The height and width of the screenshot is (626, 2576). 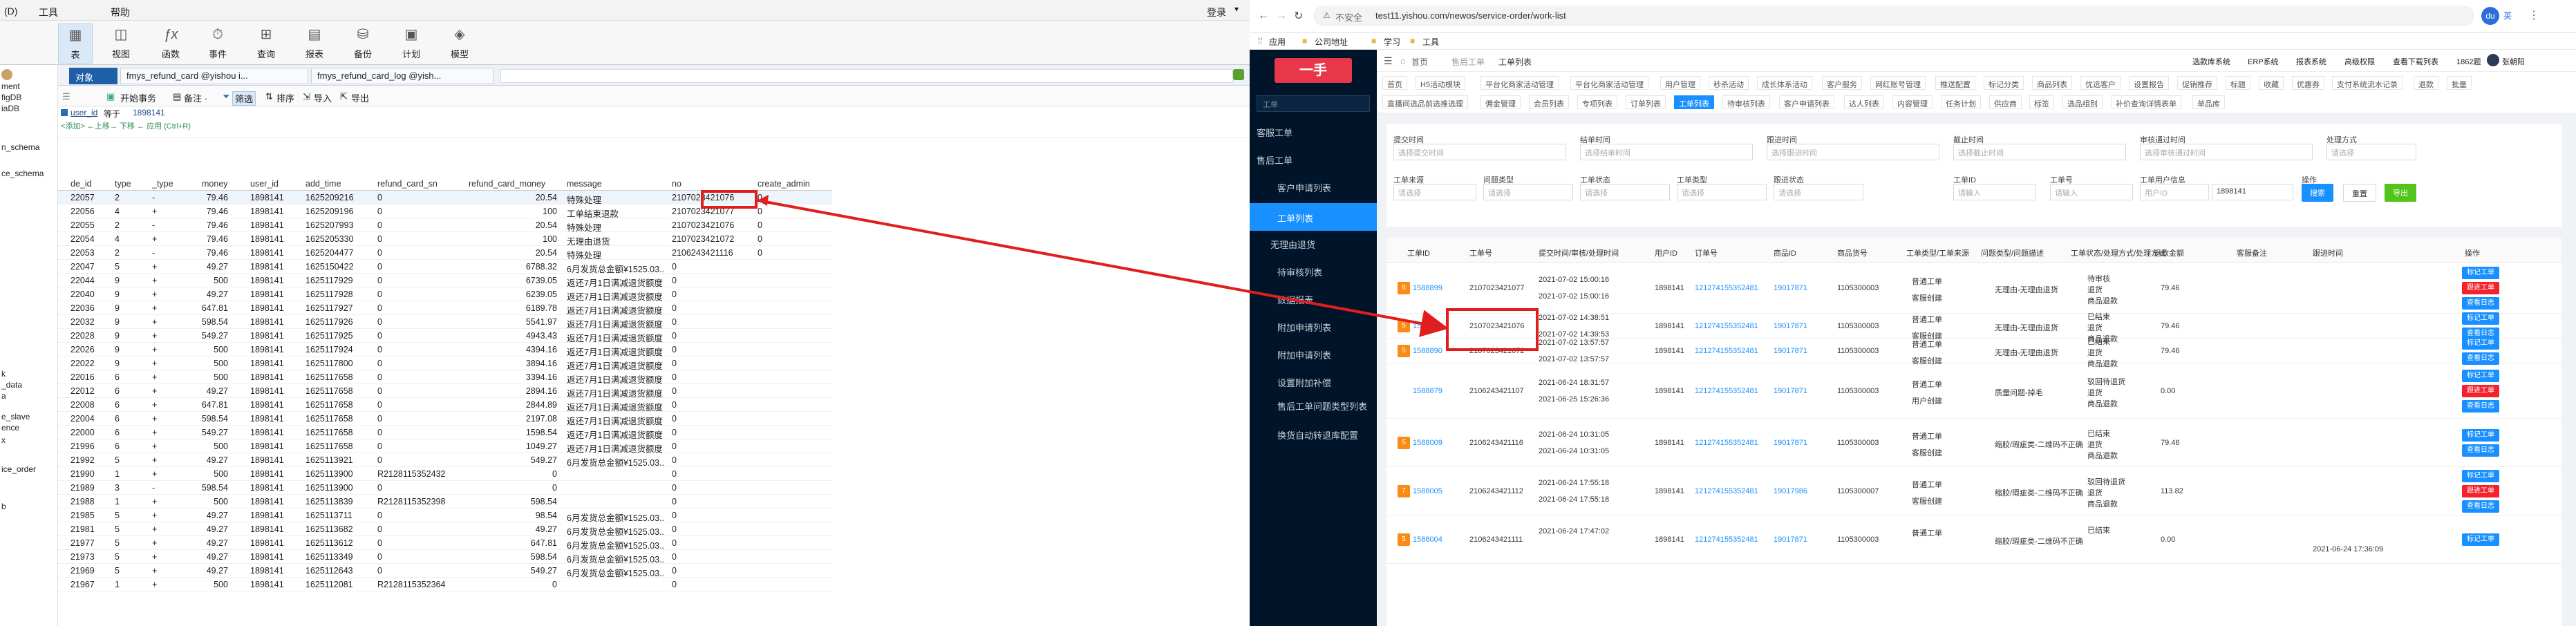 What do you see at coordinates (329, 267) in the screenshot?
I see `table-cell: 1625150422` at bounding box center [329, 267].